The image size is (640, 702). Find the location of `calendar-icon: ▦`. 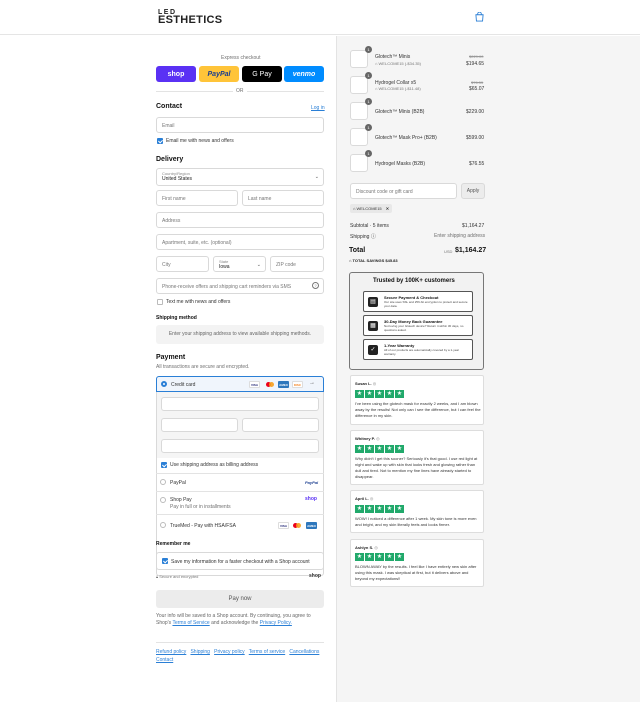

calendar-icon: ▦ is located at coordinates (373, 326).